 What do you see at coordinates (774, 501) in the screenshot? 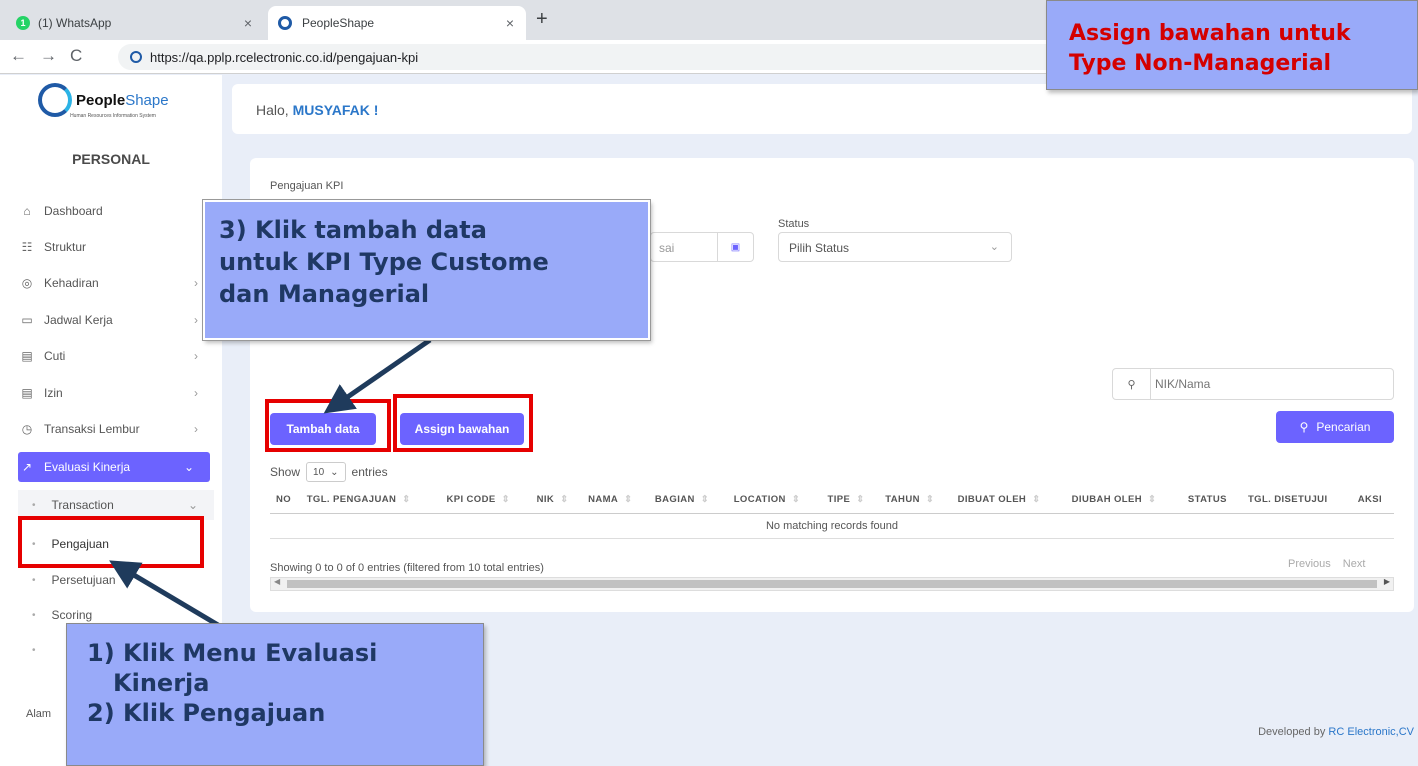
I see `column-header: LOCATION ⇕` at bounding box center [774, 501].